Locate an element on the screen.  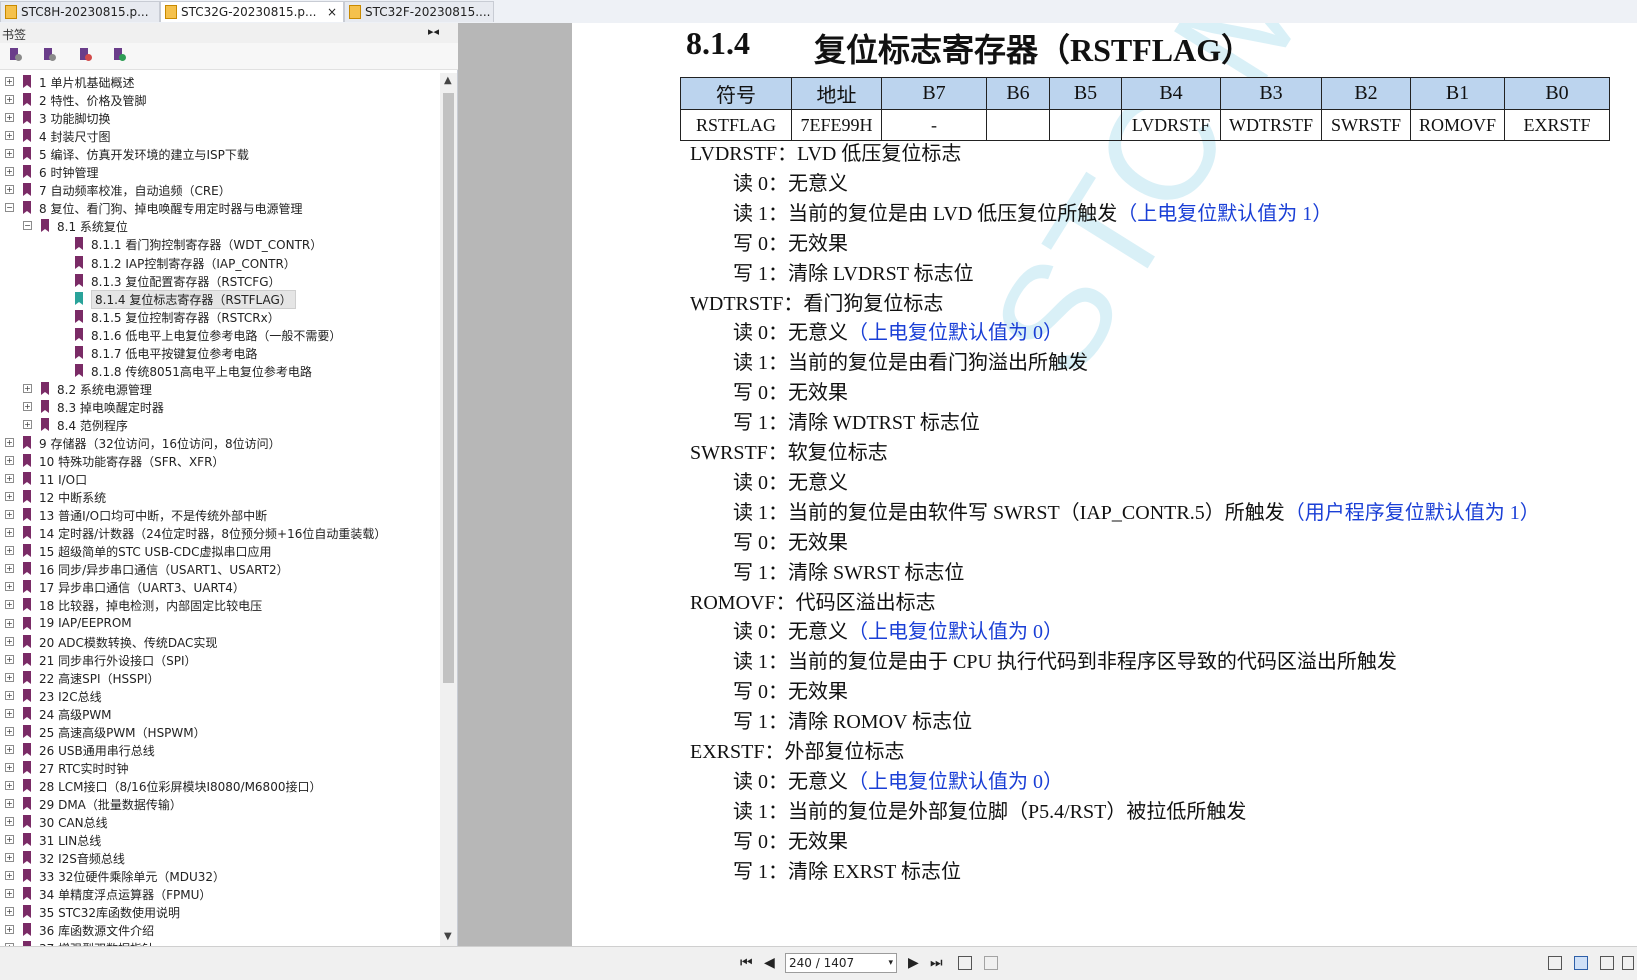
scroll-down-icon: ▼ is located at coordinates (448, 936).